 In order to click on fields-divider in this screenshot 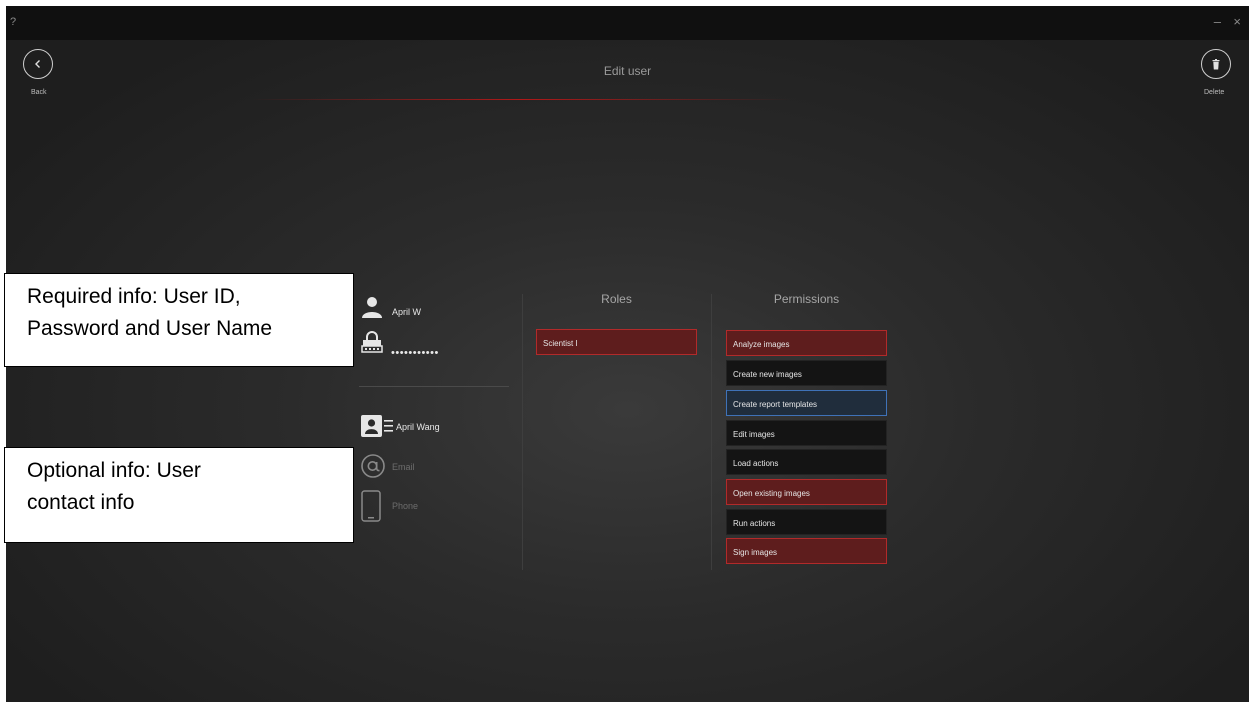, I will do `click(434, 386)`.